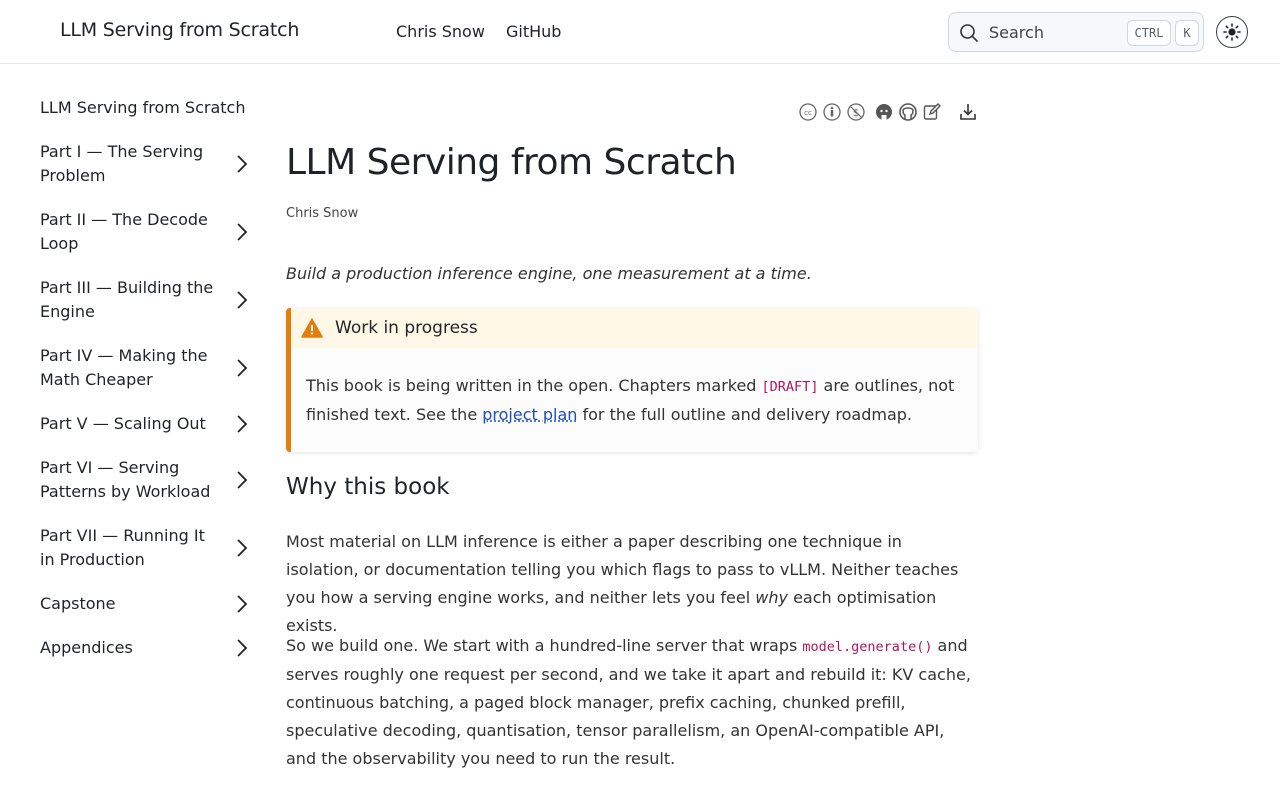 This screenshot has height=800, width=1280. I want to click on inline-code: model.generate(), so click(867, 647).